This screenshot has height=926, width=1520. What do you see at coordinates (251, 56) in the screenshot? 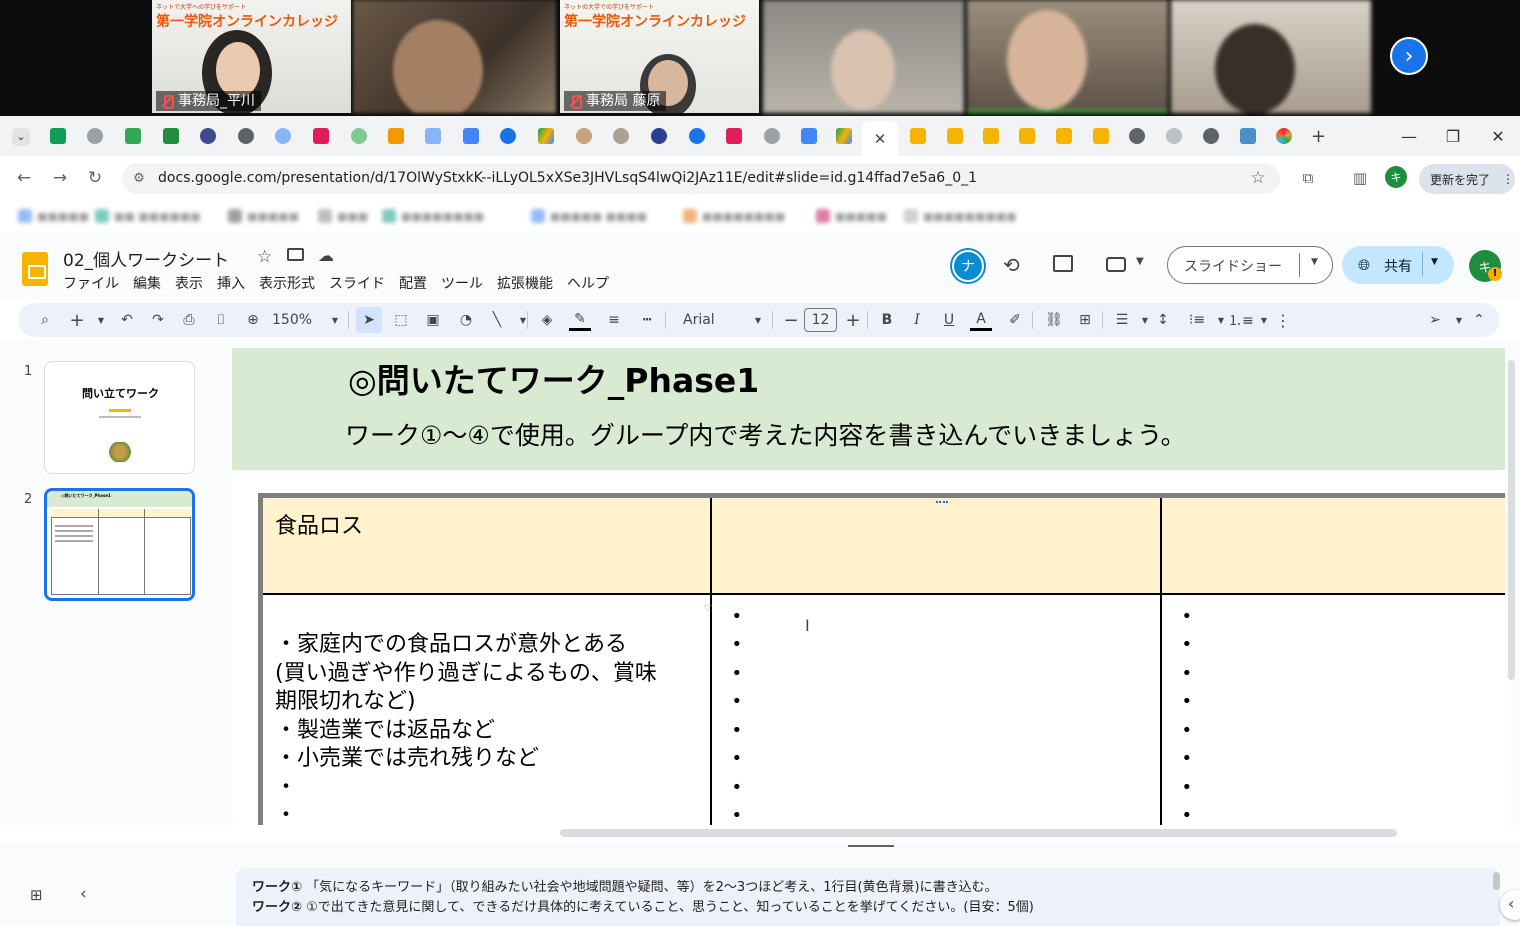
I see `video-tile-hirakawa: ネットで大学への学びをサポート 第一学院オンラインカレッジ 事務局_平川` at bounding box center [251, 56].